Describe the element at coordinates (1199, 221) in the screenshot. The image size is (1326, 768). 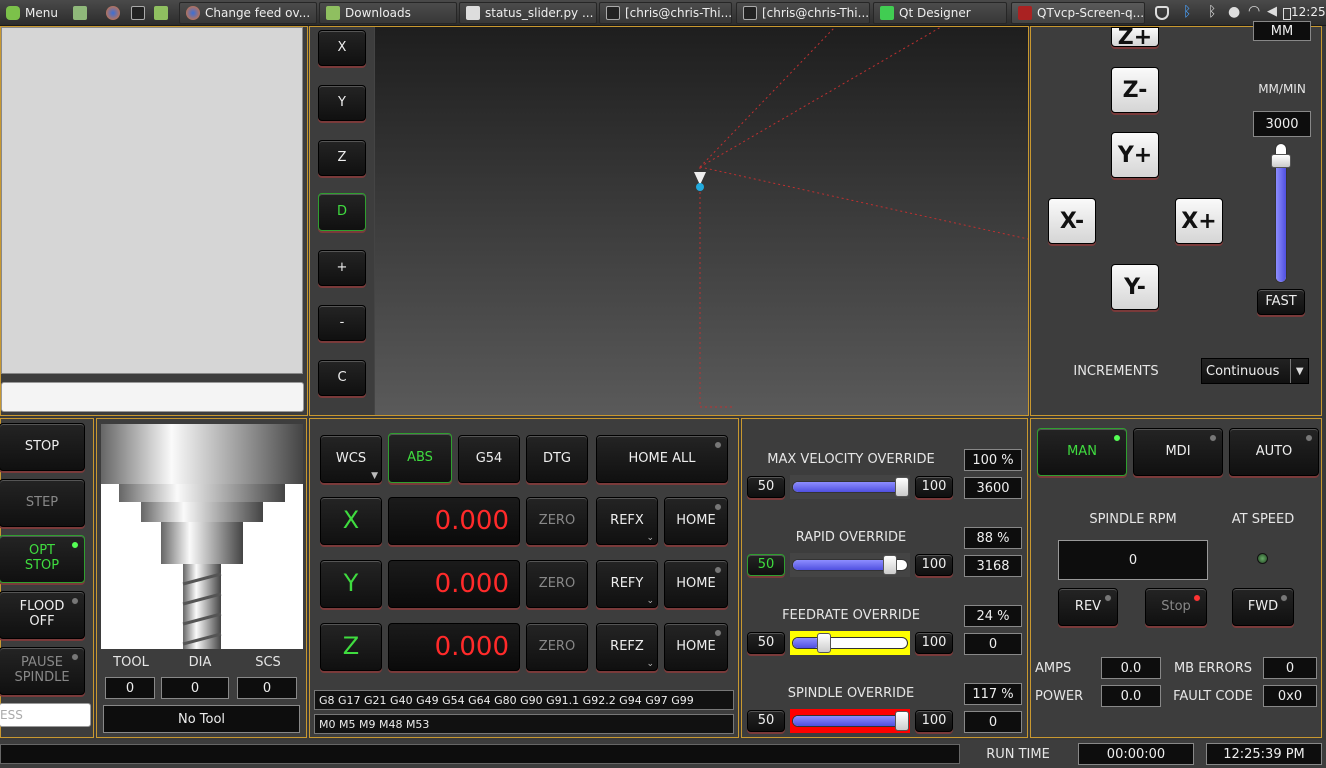
I see `jog-x-plus-button: X+` at that location.